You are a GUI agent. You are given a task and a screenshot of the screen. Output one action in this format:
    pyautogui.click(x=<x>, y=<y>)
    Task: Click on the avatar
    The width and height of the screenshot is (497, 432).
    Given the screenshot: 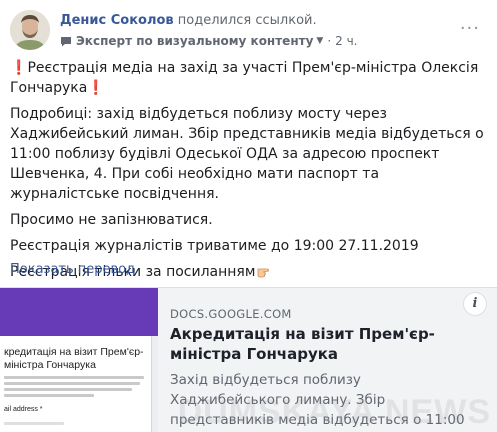 What is the action you would take?
    pyautogui.click(x=30, y=30)
    